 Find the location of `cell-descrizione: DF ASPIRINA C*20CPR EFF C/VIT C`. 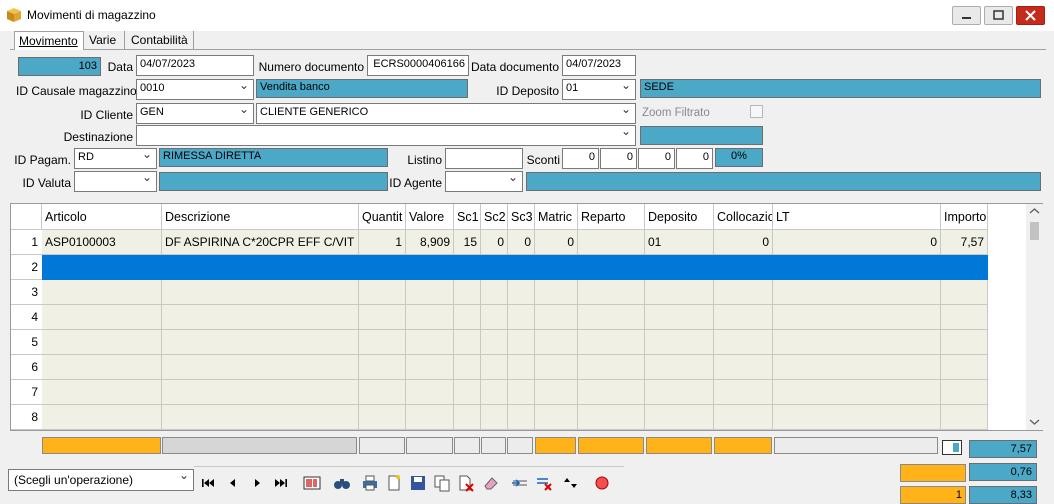

cell-descrizione: DF ASPIRINA C*20CPR EFF C/VIT C is located at coordinates (260, 242).